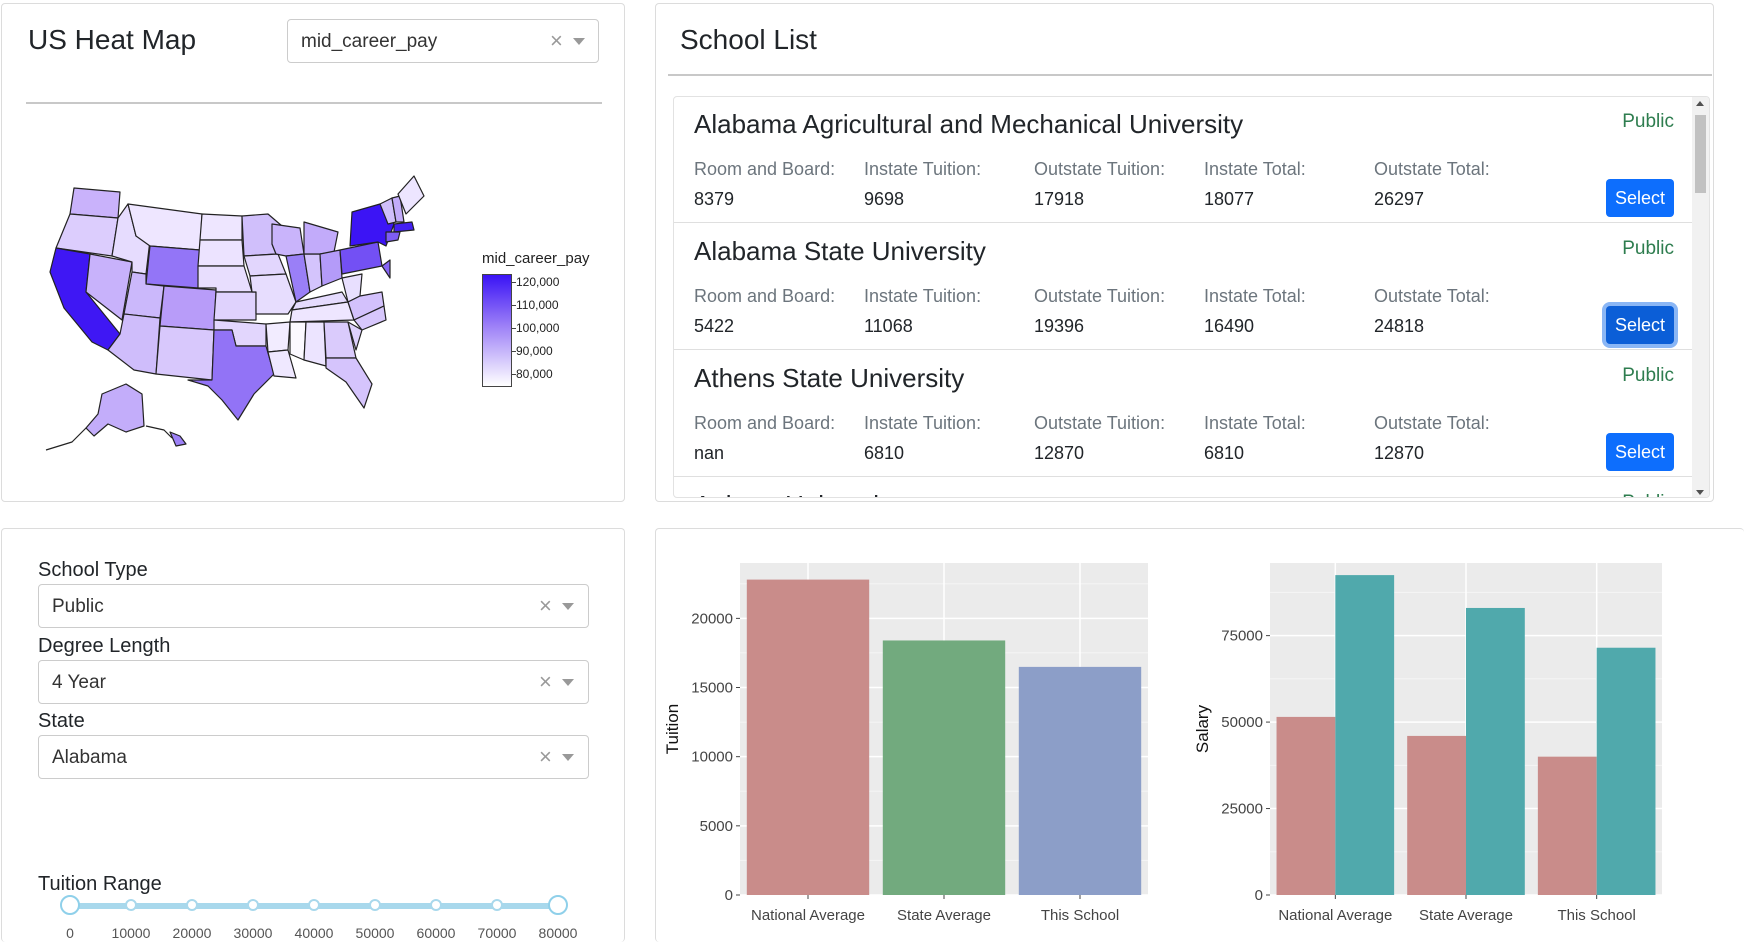  I want to click on field-value: 24818, so click(1399, 326).